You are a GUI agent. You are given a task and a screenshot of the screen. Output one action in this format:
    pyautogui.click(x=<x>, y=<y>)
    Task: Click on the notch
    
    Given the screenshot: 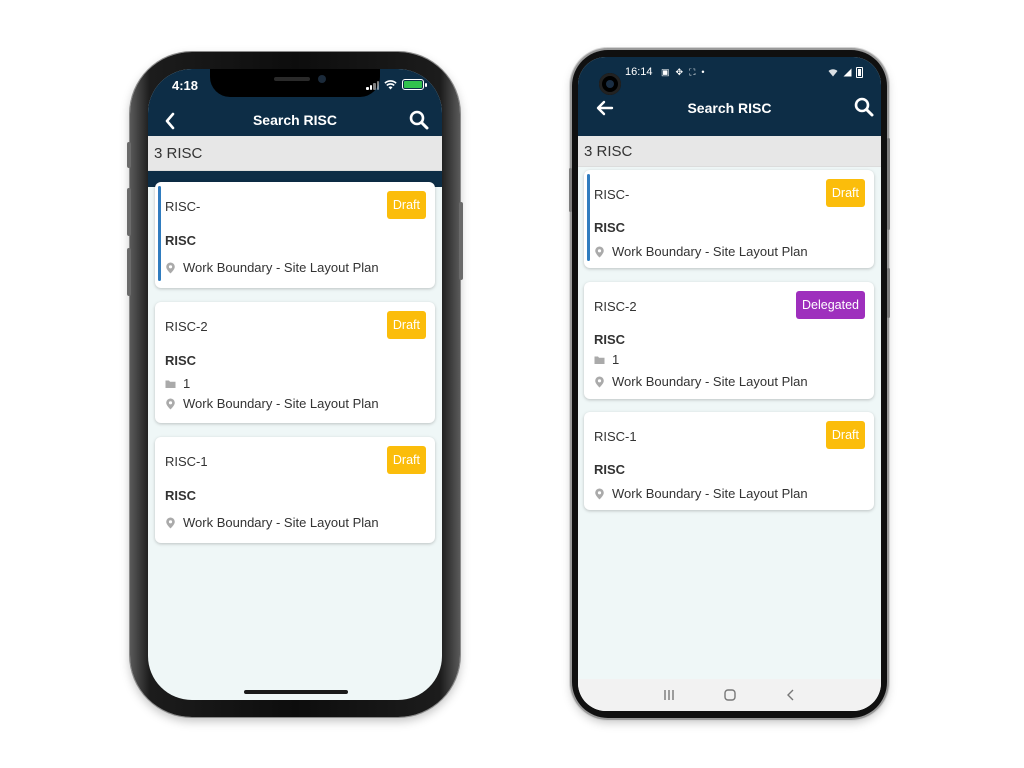 What is the action you would take?
    pyautogui.click(x=295, y=83)
    